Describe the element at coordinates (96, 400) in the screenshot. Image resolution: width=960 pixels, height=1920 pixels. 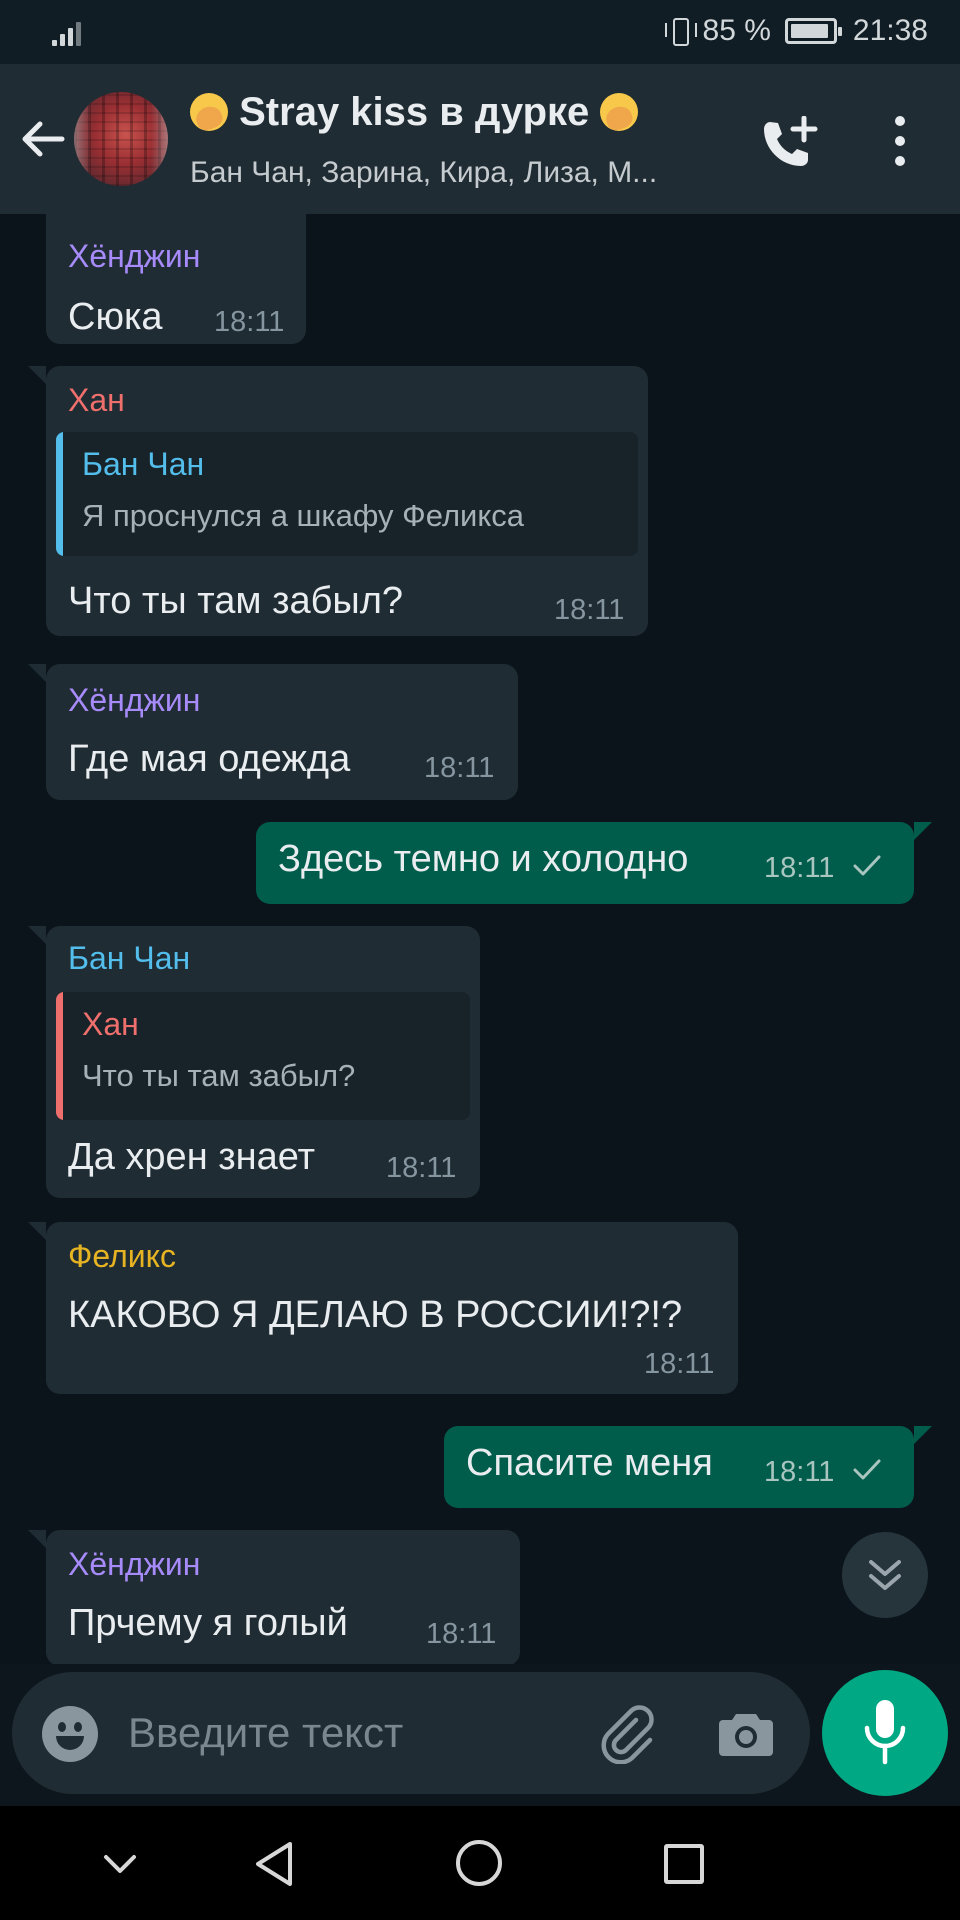
I see `message-sender: Хан` at that location.